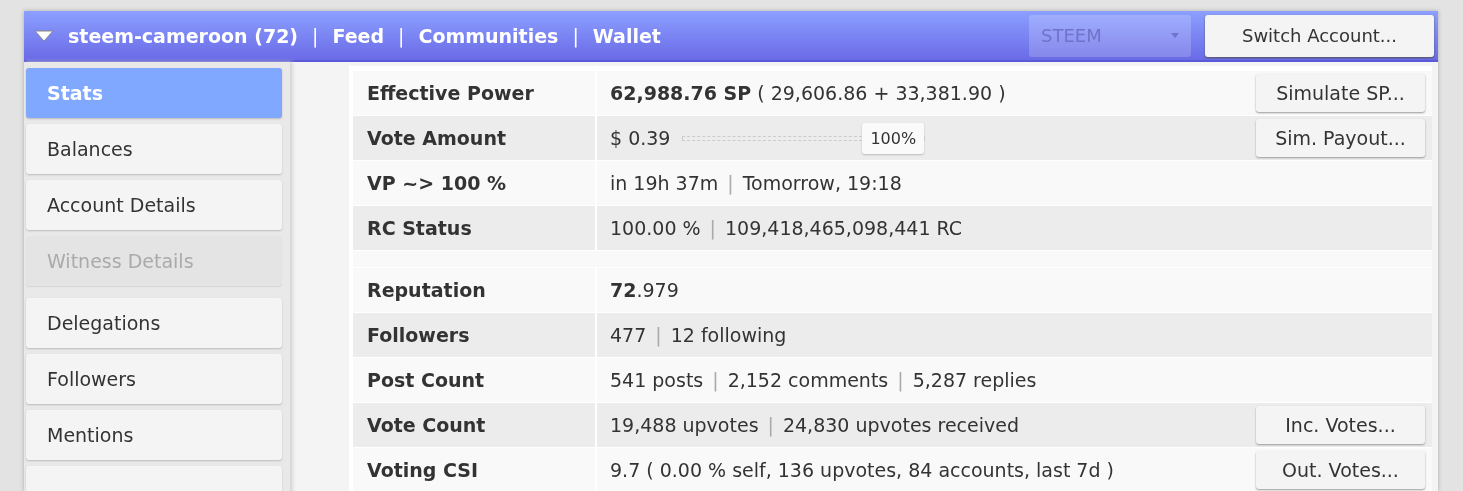  What do you see at coordinates (808, 93) in the screenshot?
I see `stat-value: 62,988.76 SP ( 29,606.86 + 33,381.90 )` at bounding box center [808, 93].